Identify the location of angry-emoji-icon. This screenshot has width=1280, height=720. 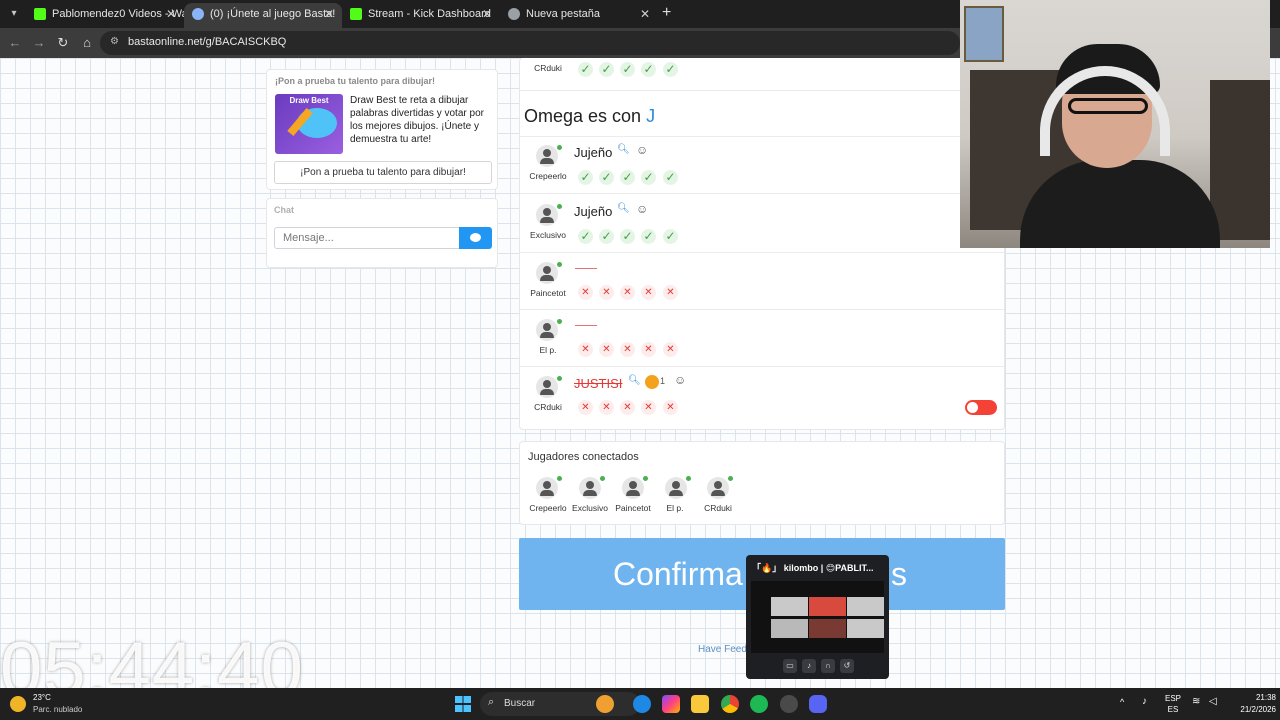
(652, 382).